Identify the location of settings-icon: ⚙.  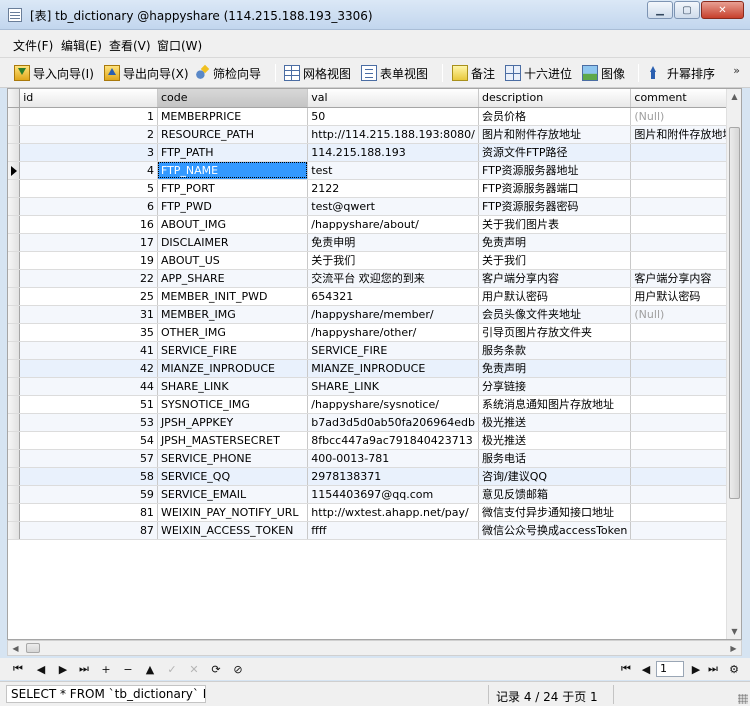
(734, 669).